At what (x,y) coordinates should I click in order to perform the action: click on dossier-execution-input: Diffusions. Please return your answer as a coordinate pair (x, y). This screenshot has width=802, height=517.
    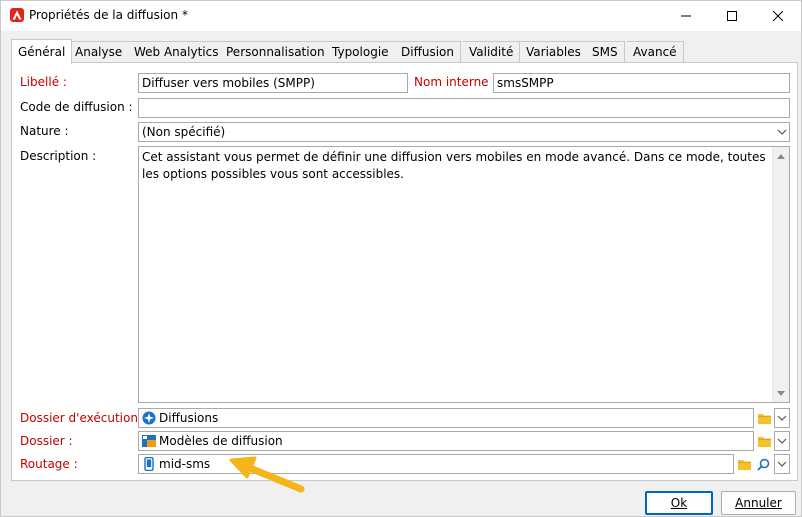
    Looking at the image, I should click on (446, 418).